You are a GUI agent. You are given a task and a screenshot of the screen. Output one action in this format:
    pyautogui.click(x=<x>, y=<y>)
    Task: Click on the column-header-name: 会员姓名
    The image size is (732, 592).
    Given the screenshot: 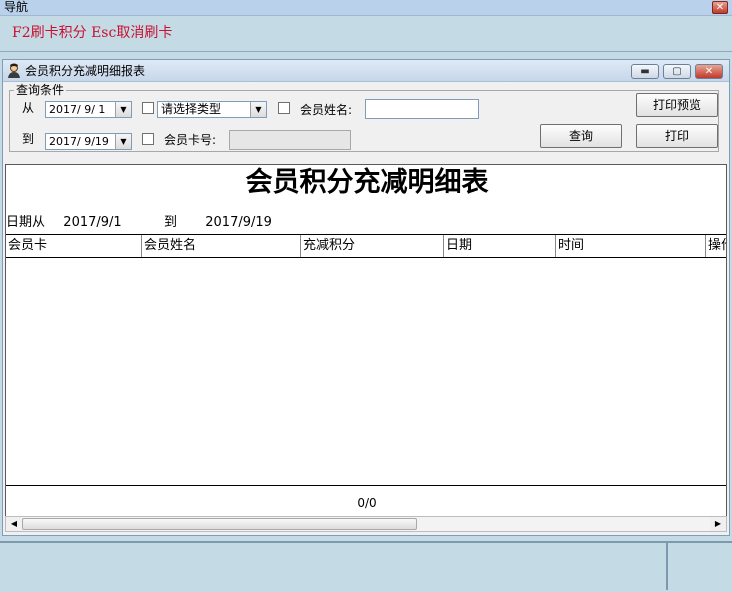 What is the action you would take?
    pyautogui.click(x=220, y=246)
    